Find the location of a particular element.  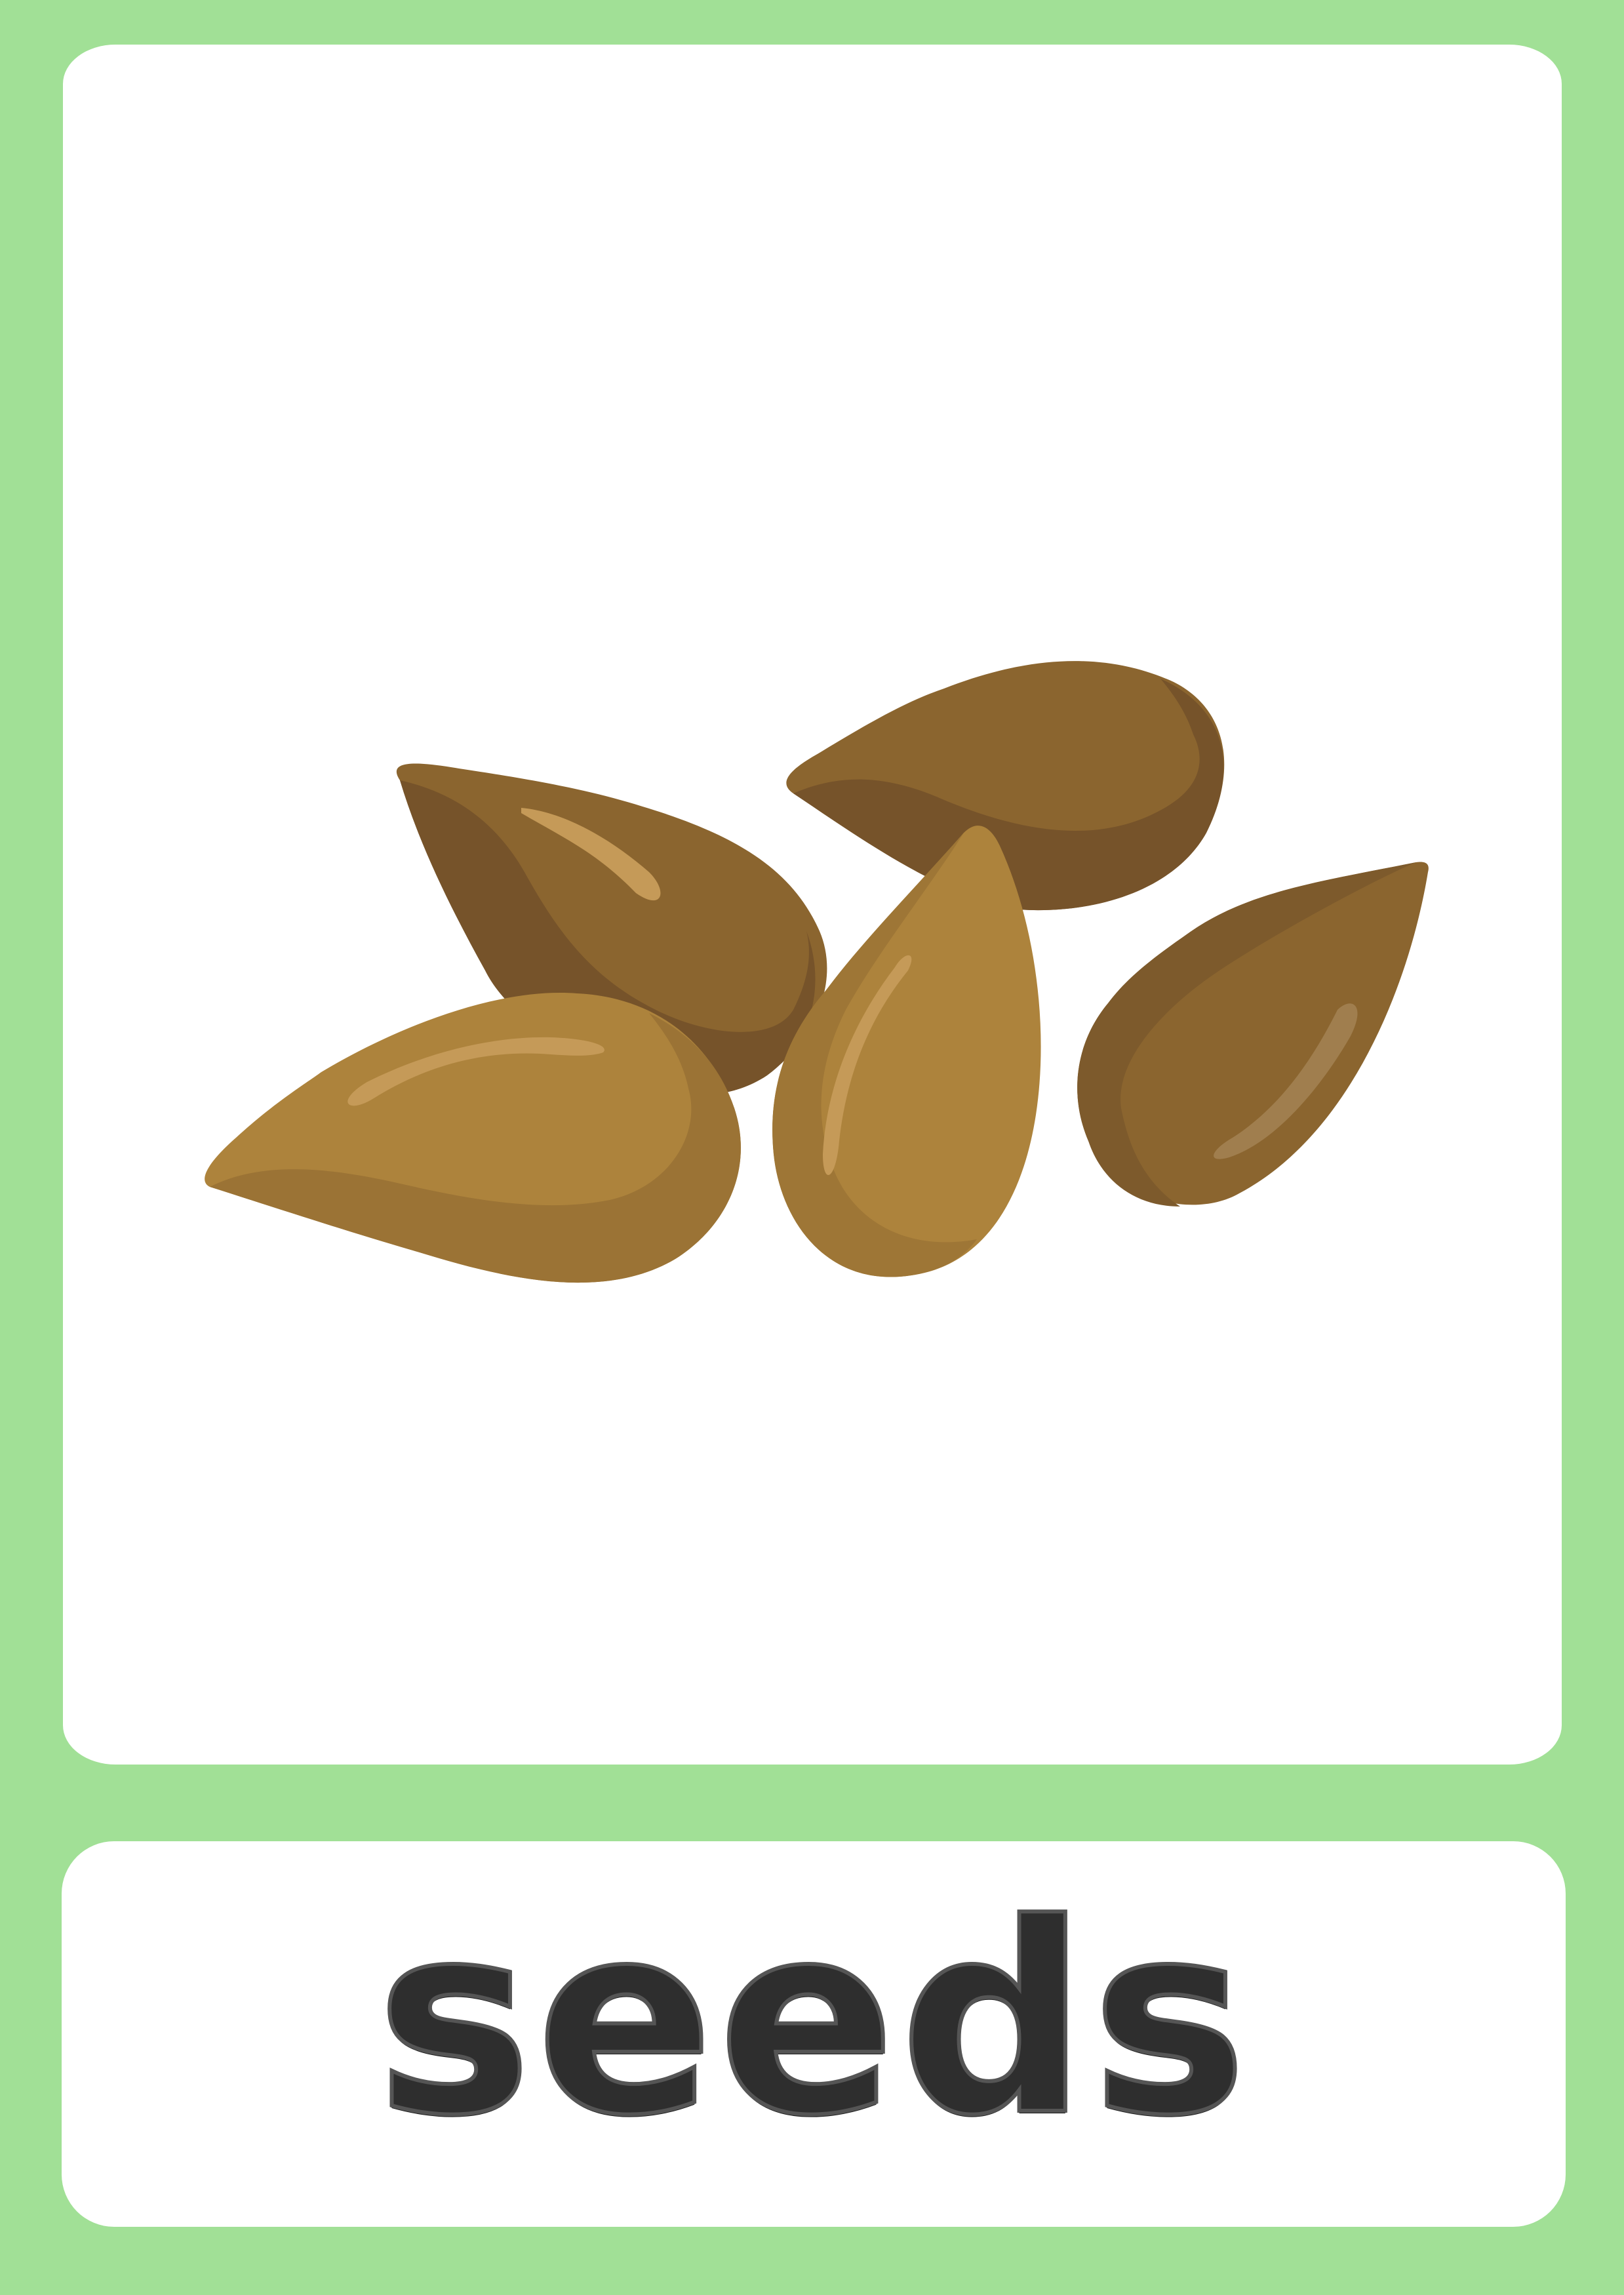

seed-front-left is located at coordinates (473, 1138).